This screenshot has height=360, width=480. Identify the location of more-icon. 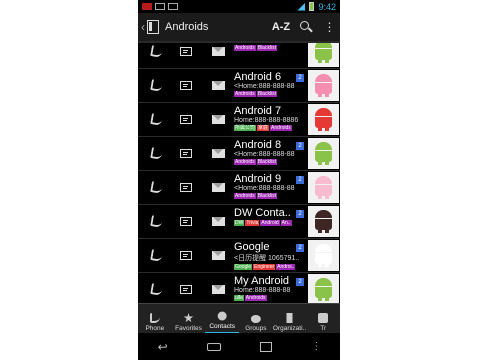
(323, 318).